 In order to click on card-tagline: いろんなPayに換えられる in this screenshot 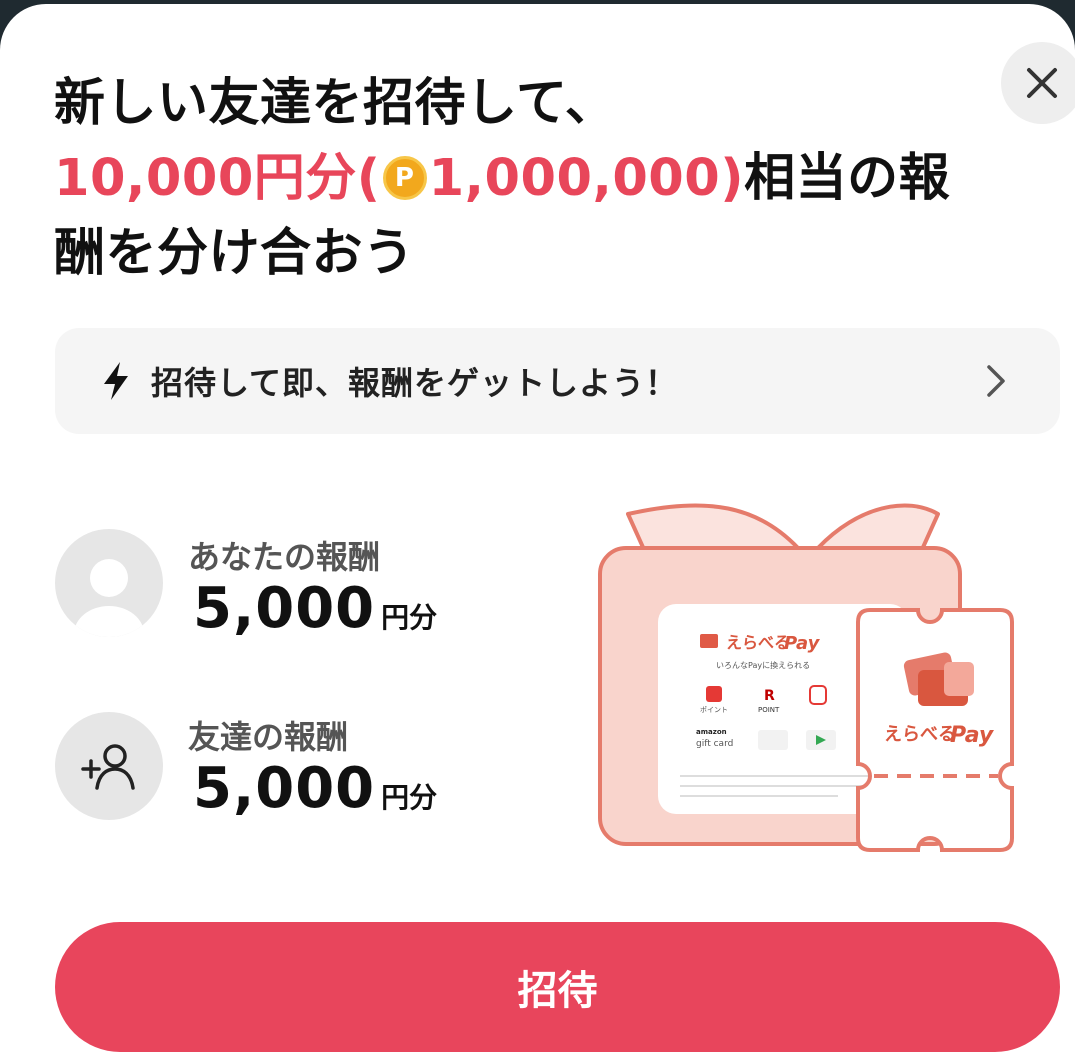, I will do `click(763, 665)`.